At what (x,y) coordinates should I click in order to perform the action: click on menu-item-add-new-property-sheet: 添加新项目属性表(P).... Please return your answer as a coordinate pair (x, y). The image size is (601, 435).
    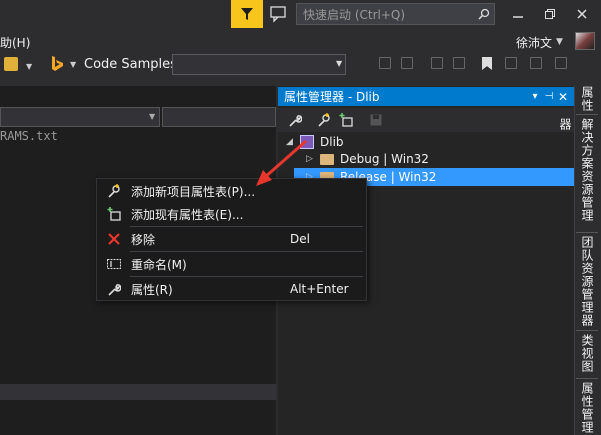
    Looking at the image, I should click on (231, 191).